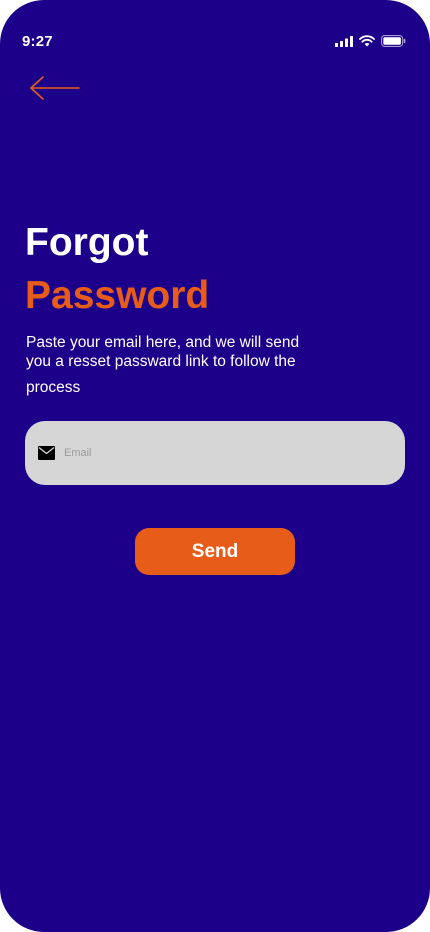  I want to click on back-button, so click(55, 88).